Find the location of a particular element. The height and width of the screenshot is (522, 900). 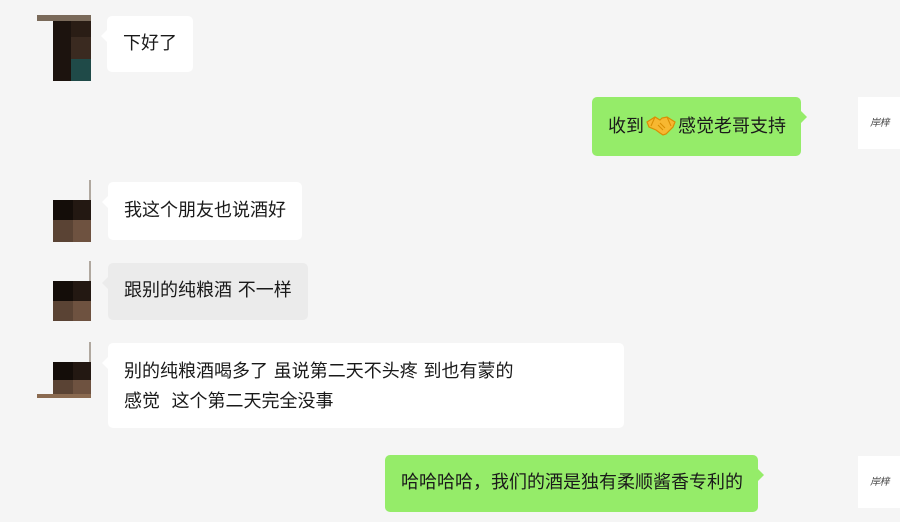

message-text-line: 别的纯粮酒喝多了 虽说第二天不头疼 到也有蒙的 is located at coordinates (319, 371).